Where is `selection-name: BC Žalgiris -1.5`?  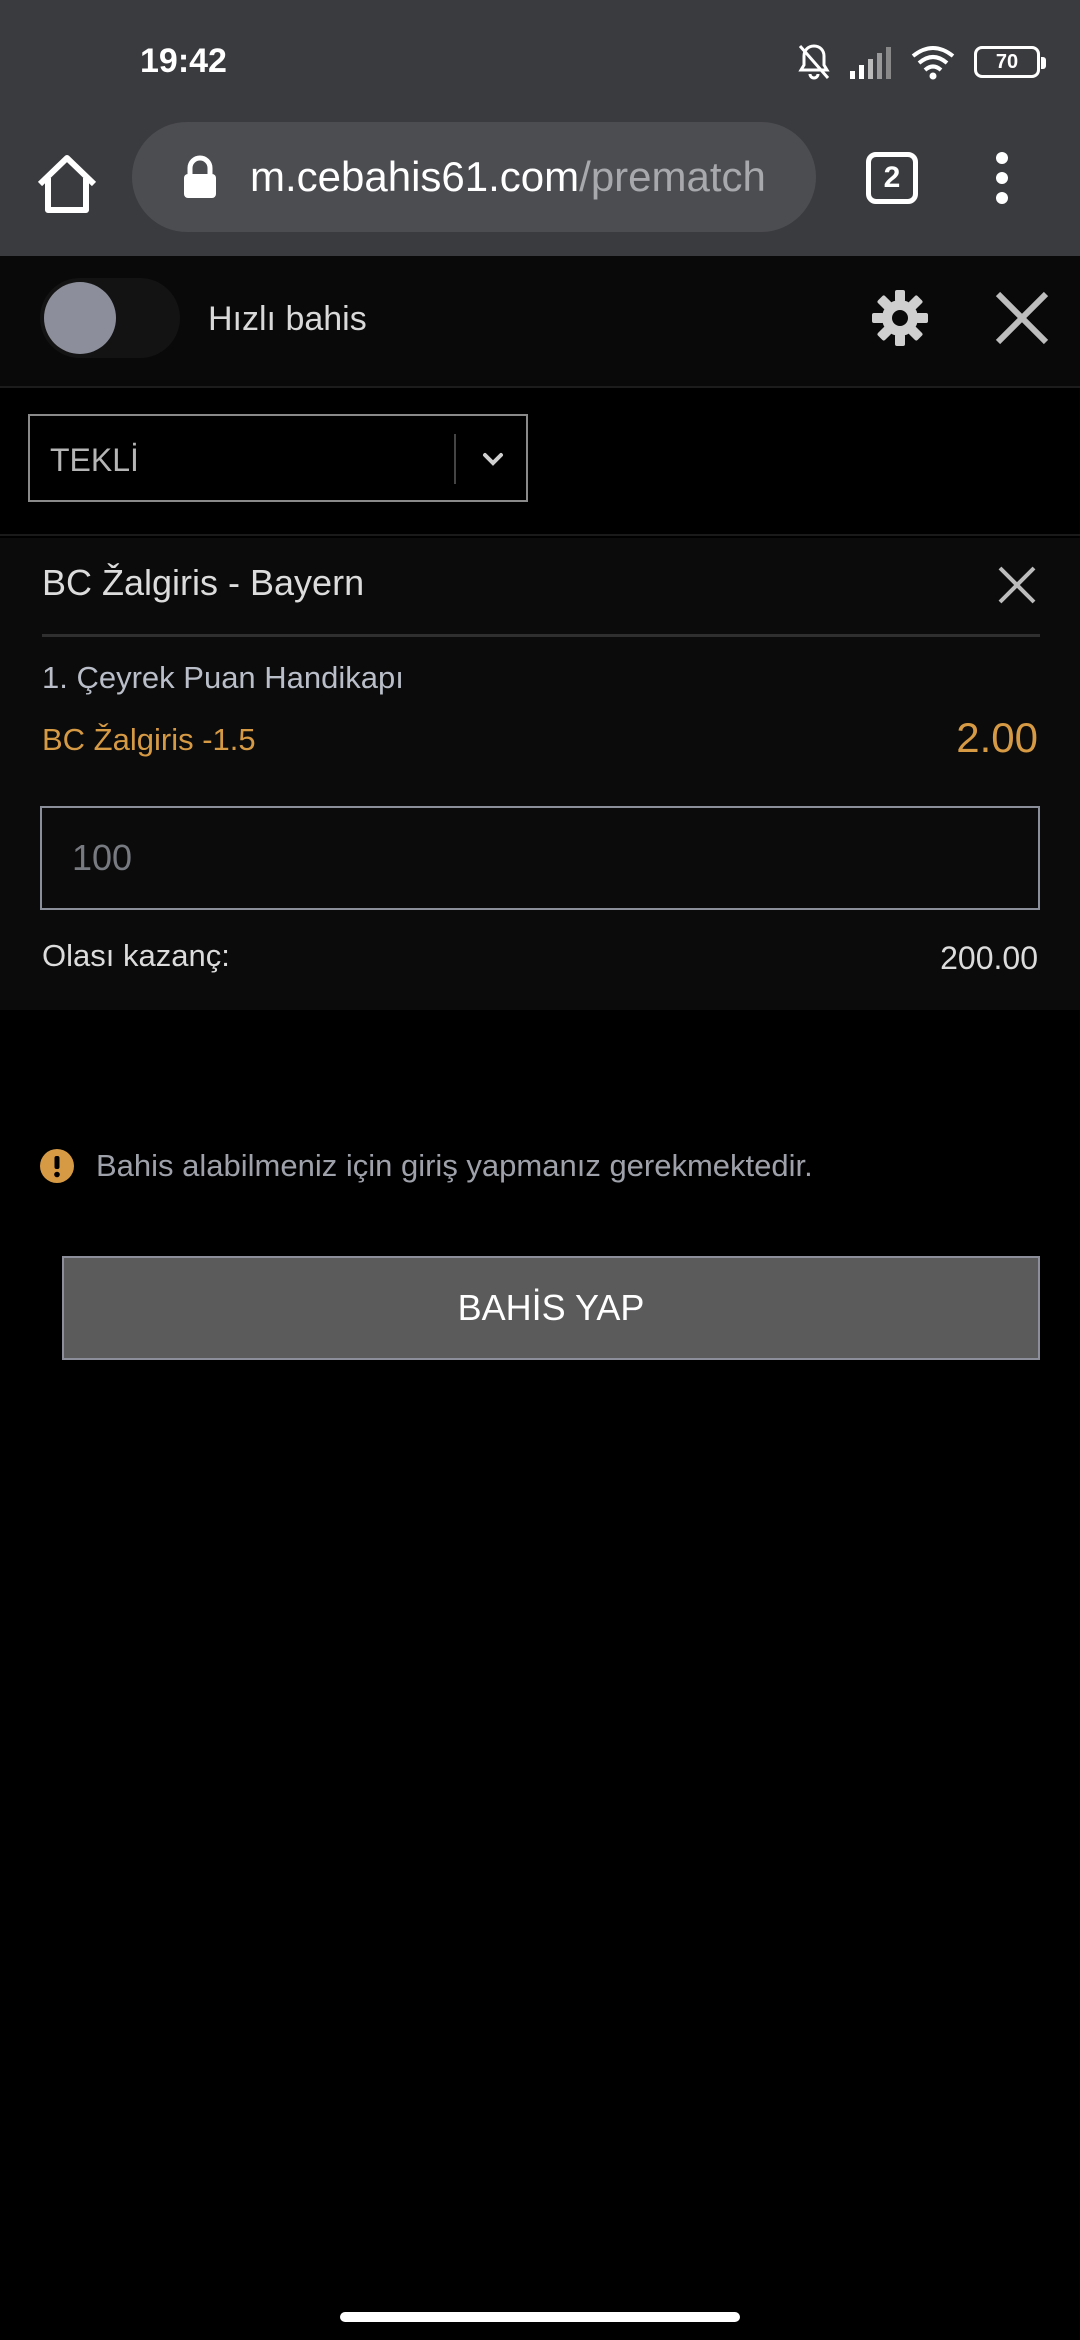 selection-name: BC Žalgiris -1.5 is located at coordinates (149, 739).